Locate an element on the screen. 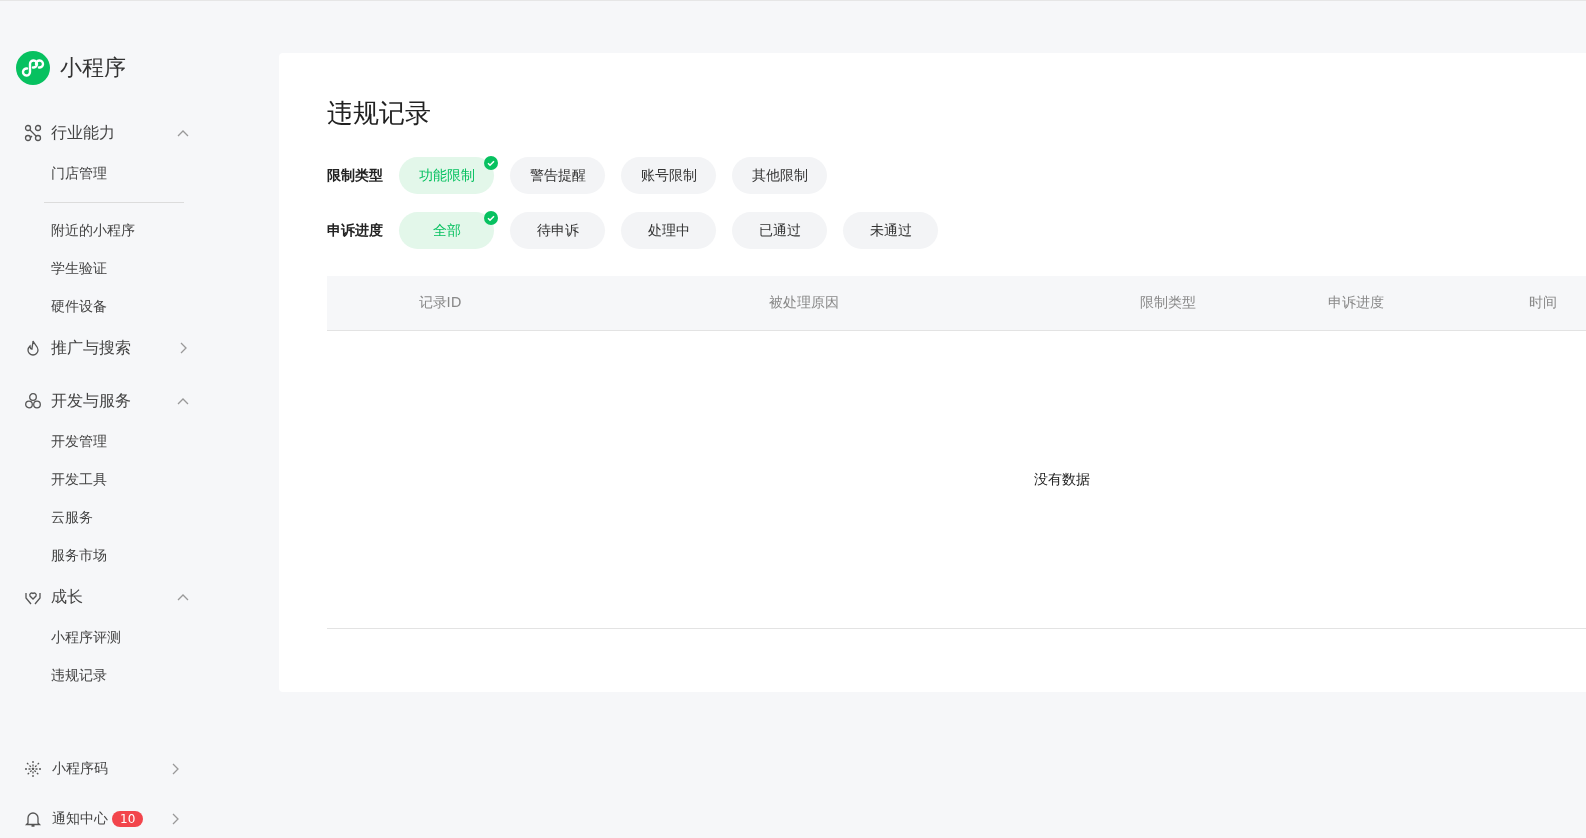 The image size is (1586, 838). nav-item: 开发管理 is located at coordinates (79, 442).